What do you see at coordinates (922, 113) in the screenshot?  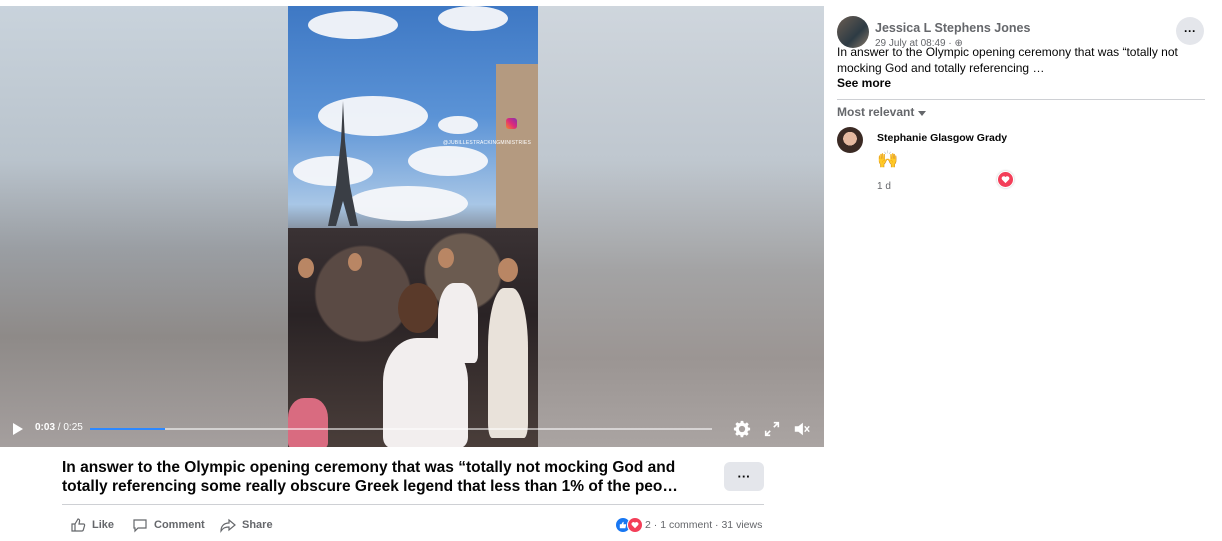 I see `caret-down-icon` at bounding box center [922, 113].